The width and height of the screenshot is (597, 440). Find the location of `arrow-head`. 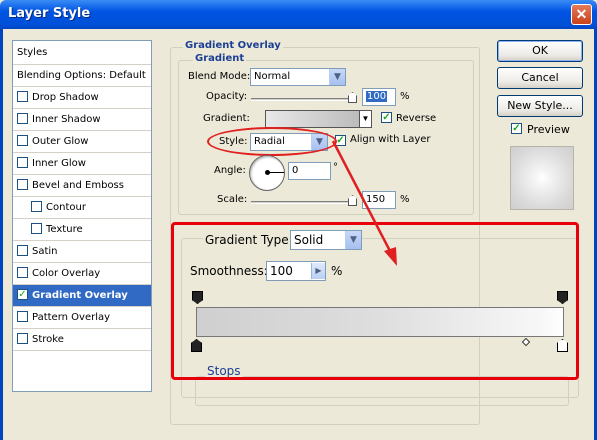

arrow-head is located at coordinates (390, 256).